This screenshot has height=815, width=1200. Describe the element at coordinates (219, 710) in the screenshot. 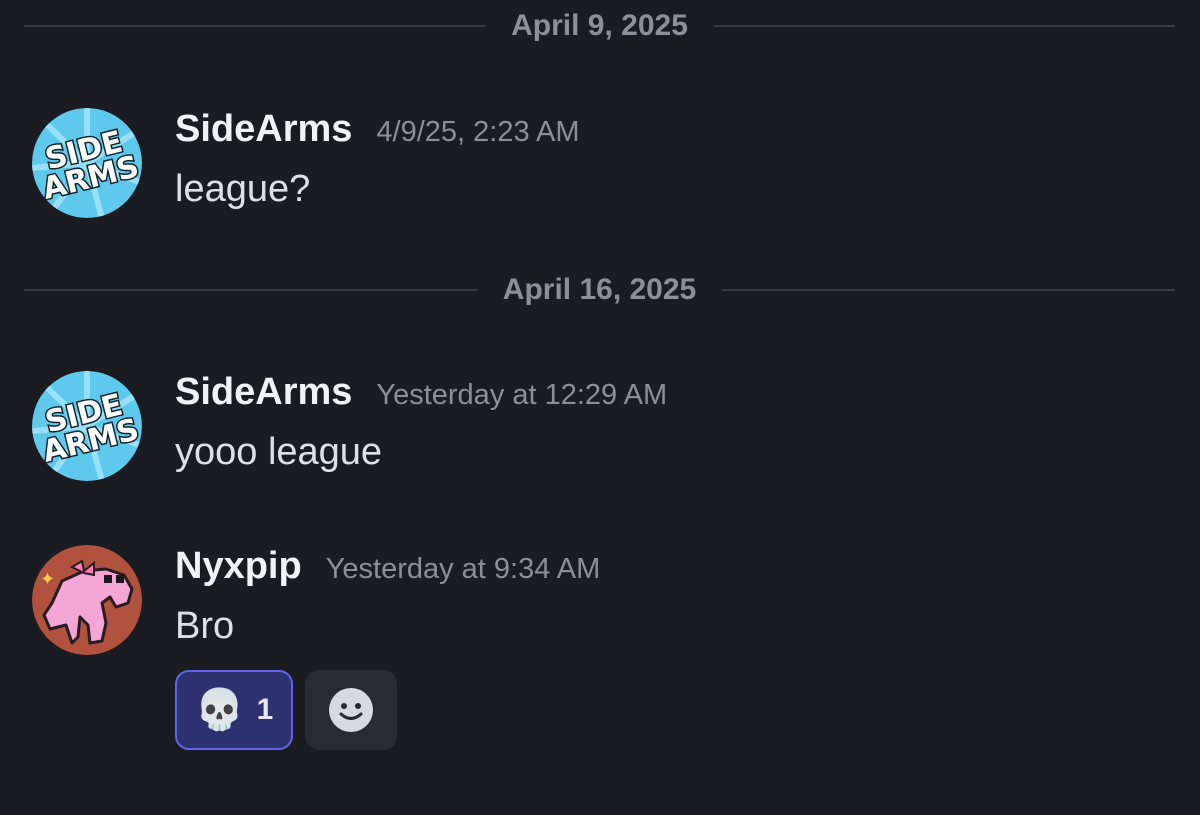

I see `skull-emoji-icon: 💀` at that location.